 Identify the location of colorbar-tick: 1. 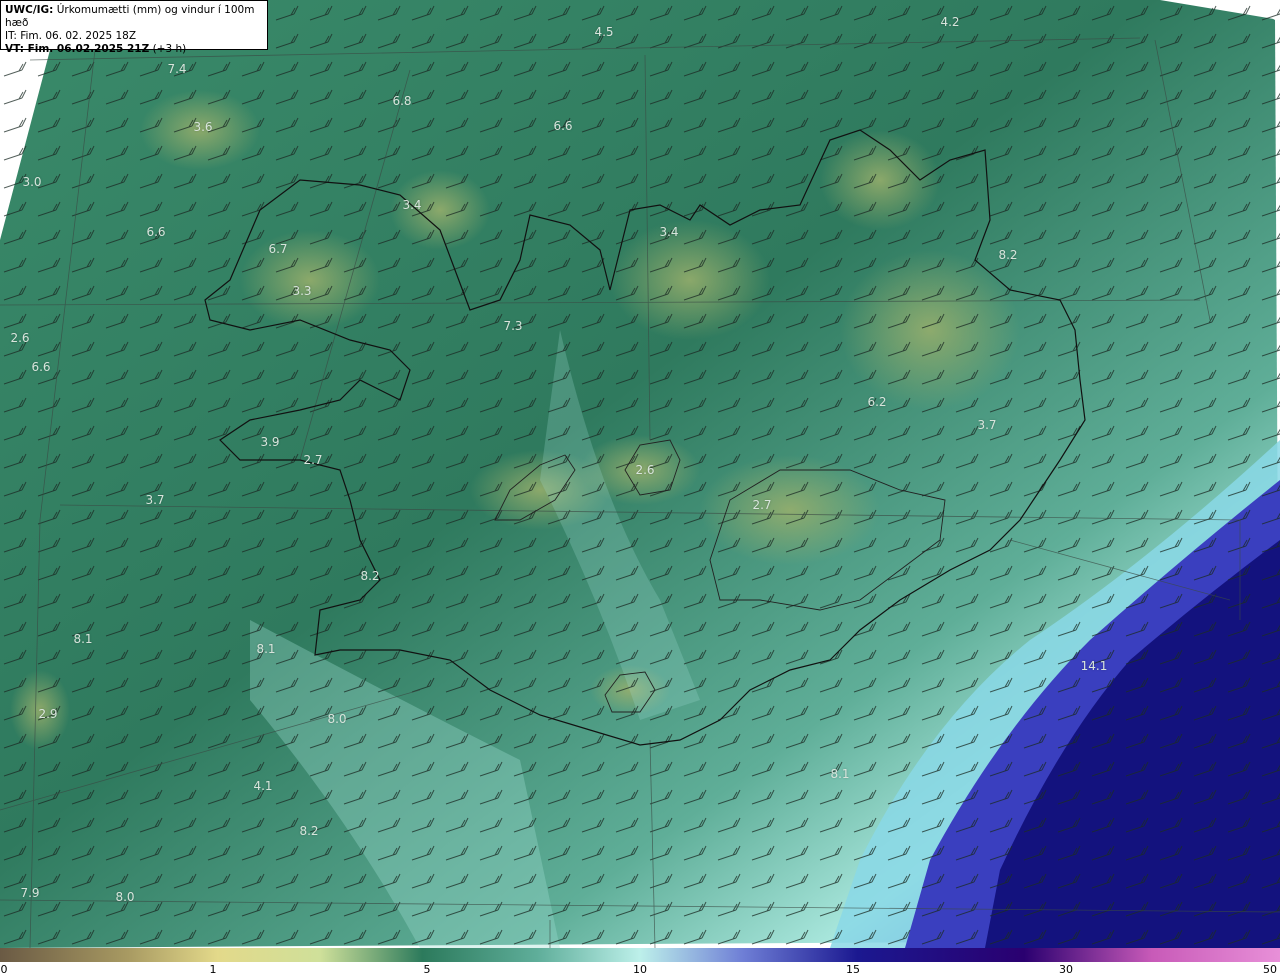
(213, 969).